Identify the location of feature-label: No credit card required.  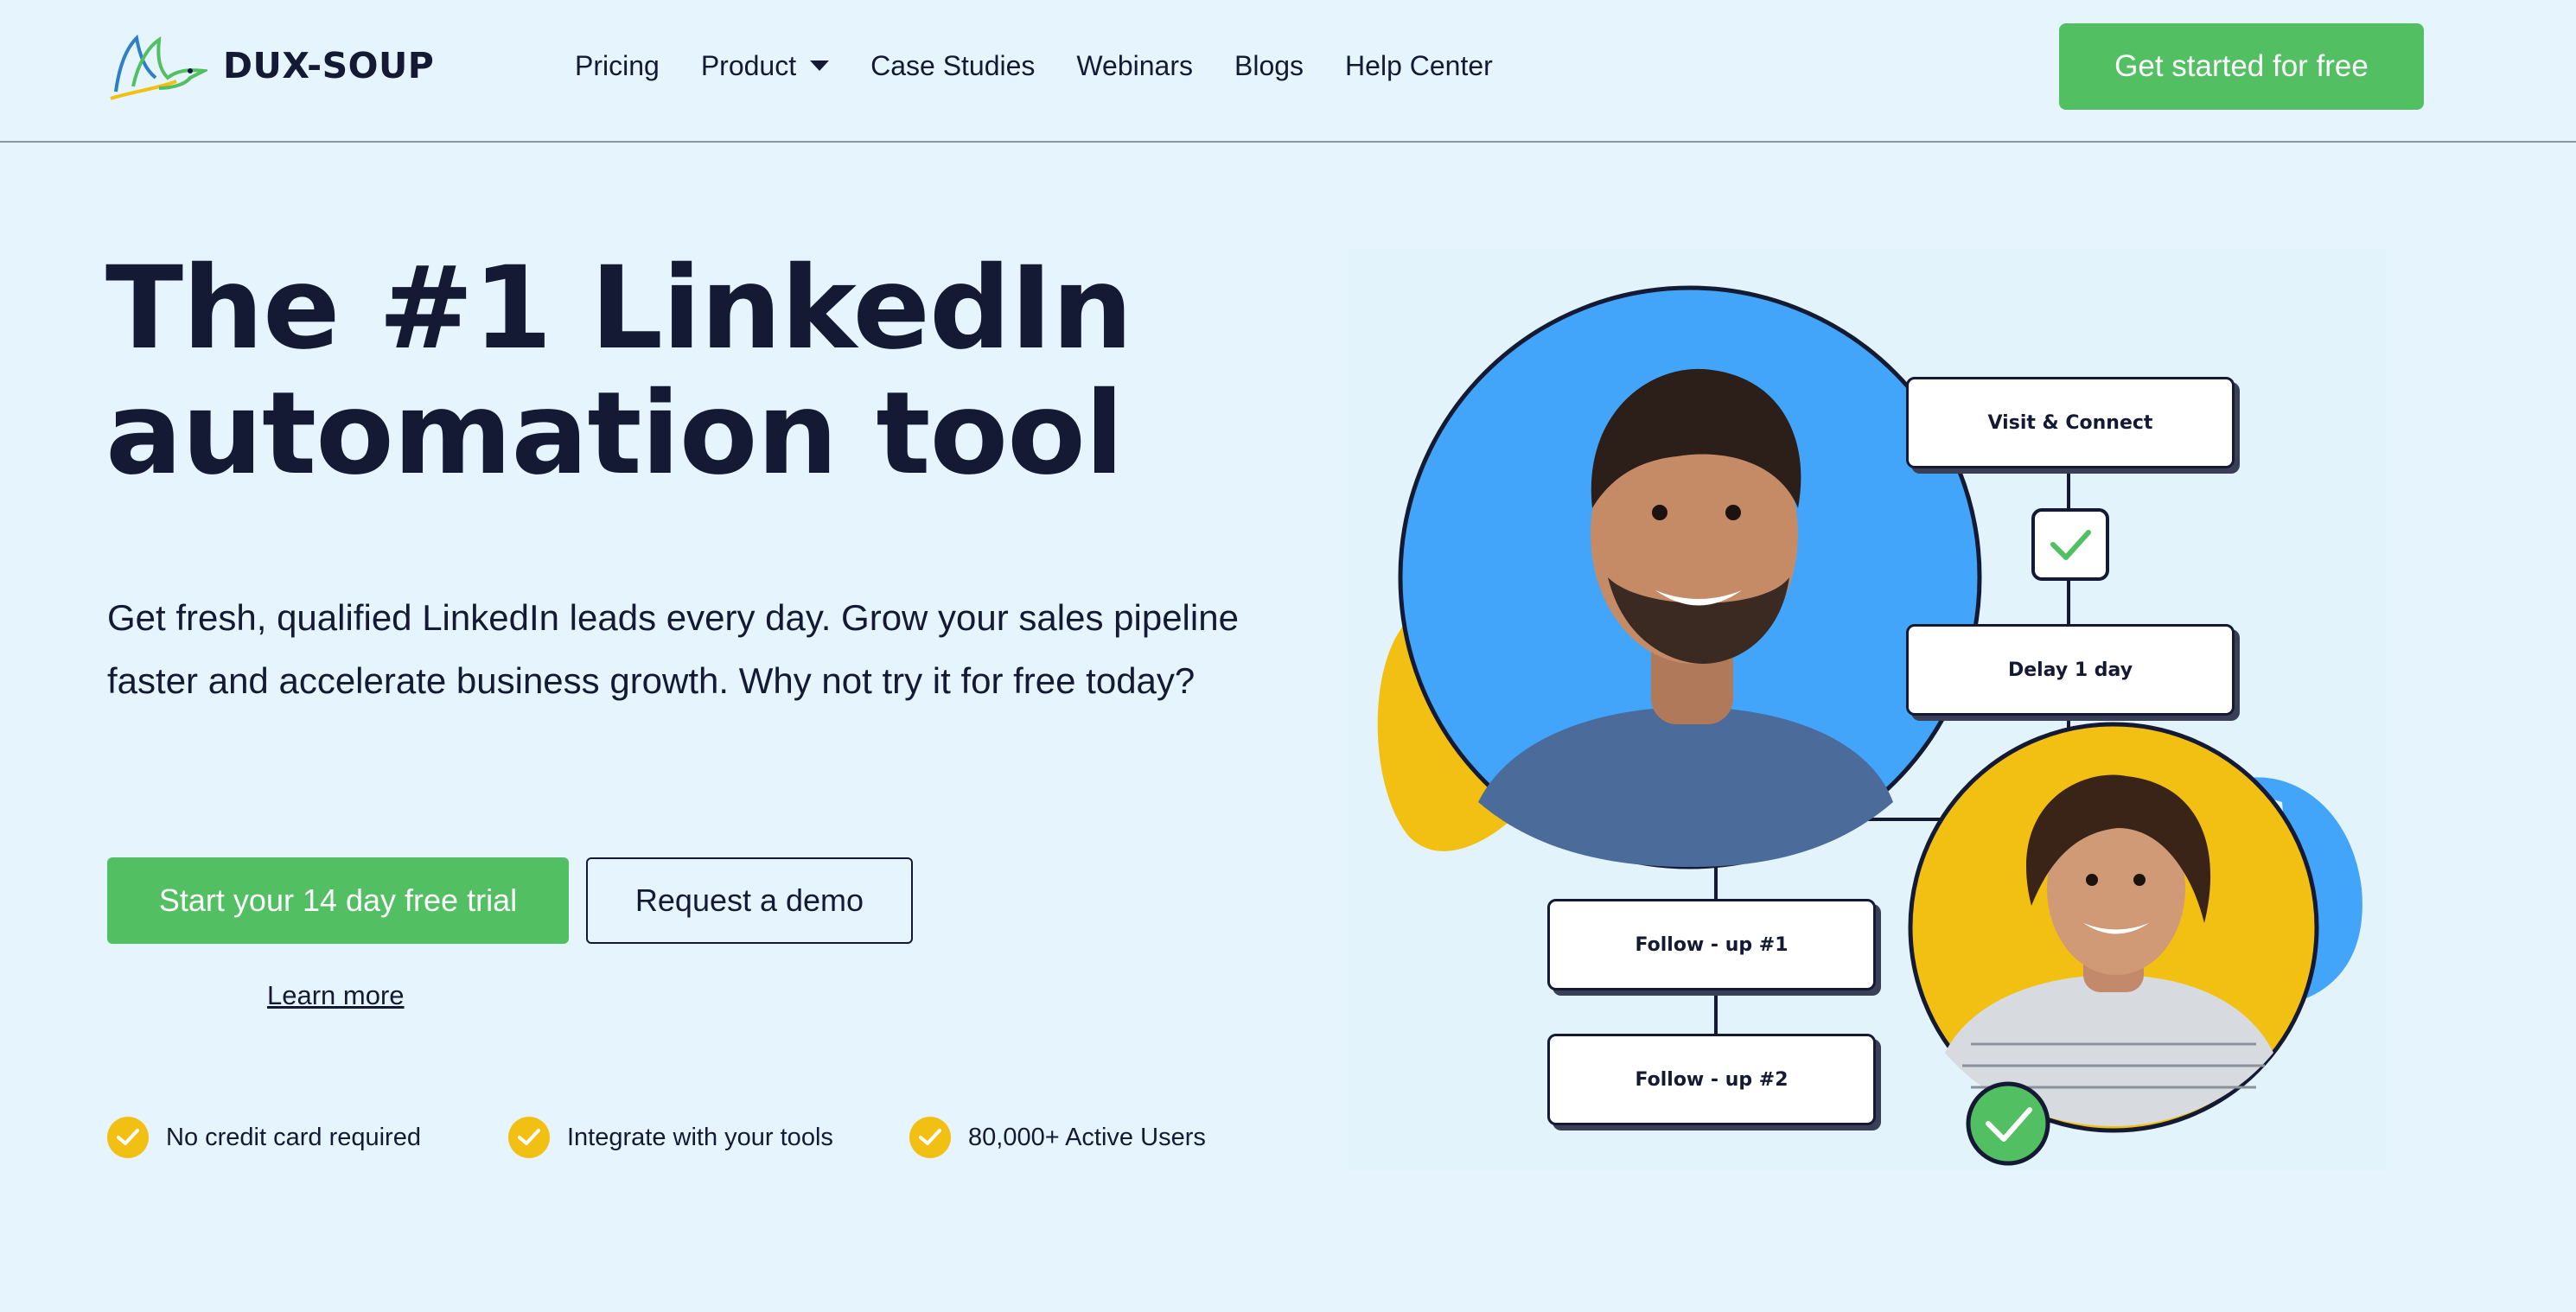
(293, 1137).